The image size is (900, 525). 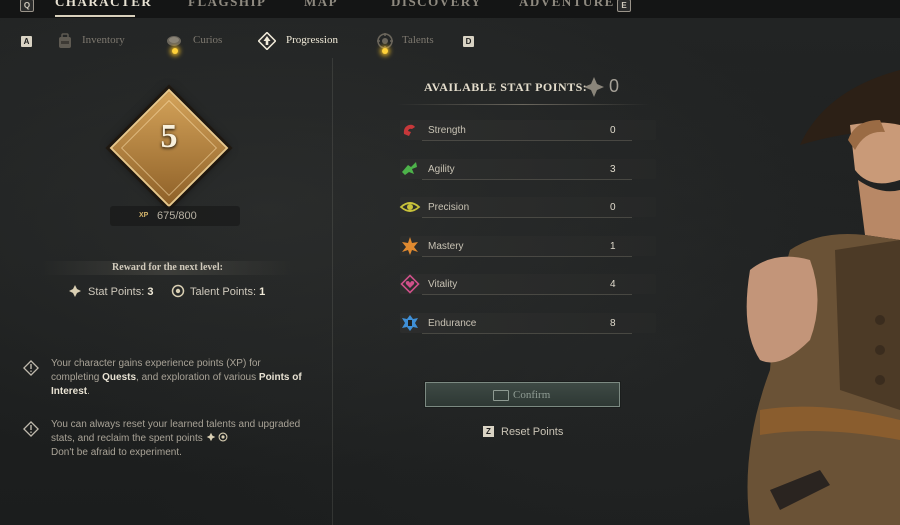 What do you see at coordinates (410, 323) in the screenshot?
I see `endurance-icon` at bounding box center [410, 323].